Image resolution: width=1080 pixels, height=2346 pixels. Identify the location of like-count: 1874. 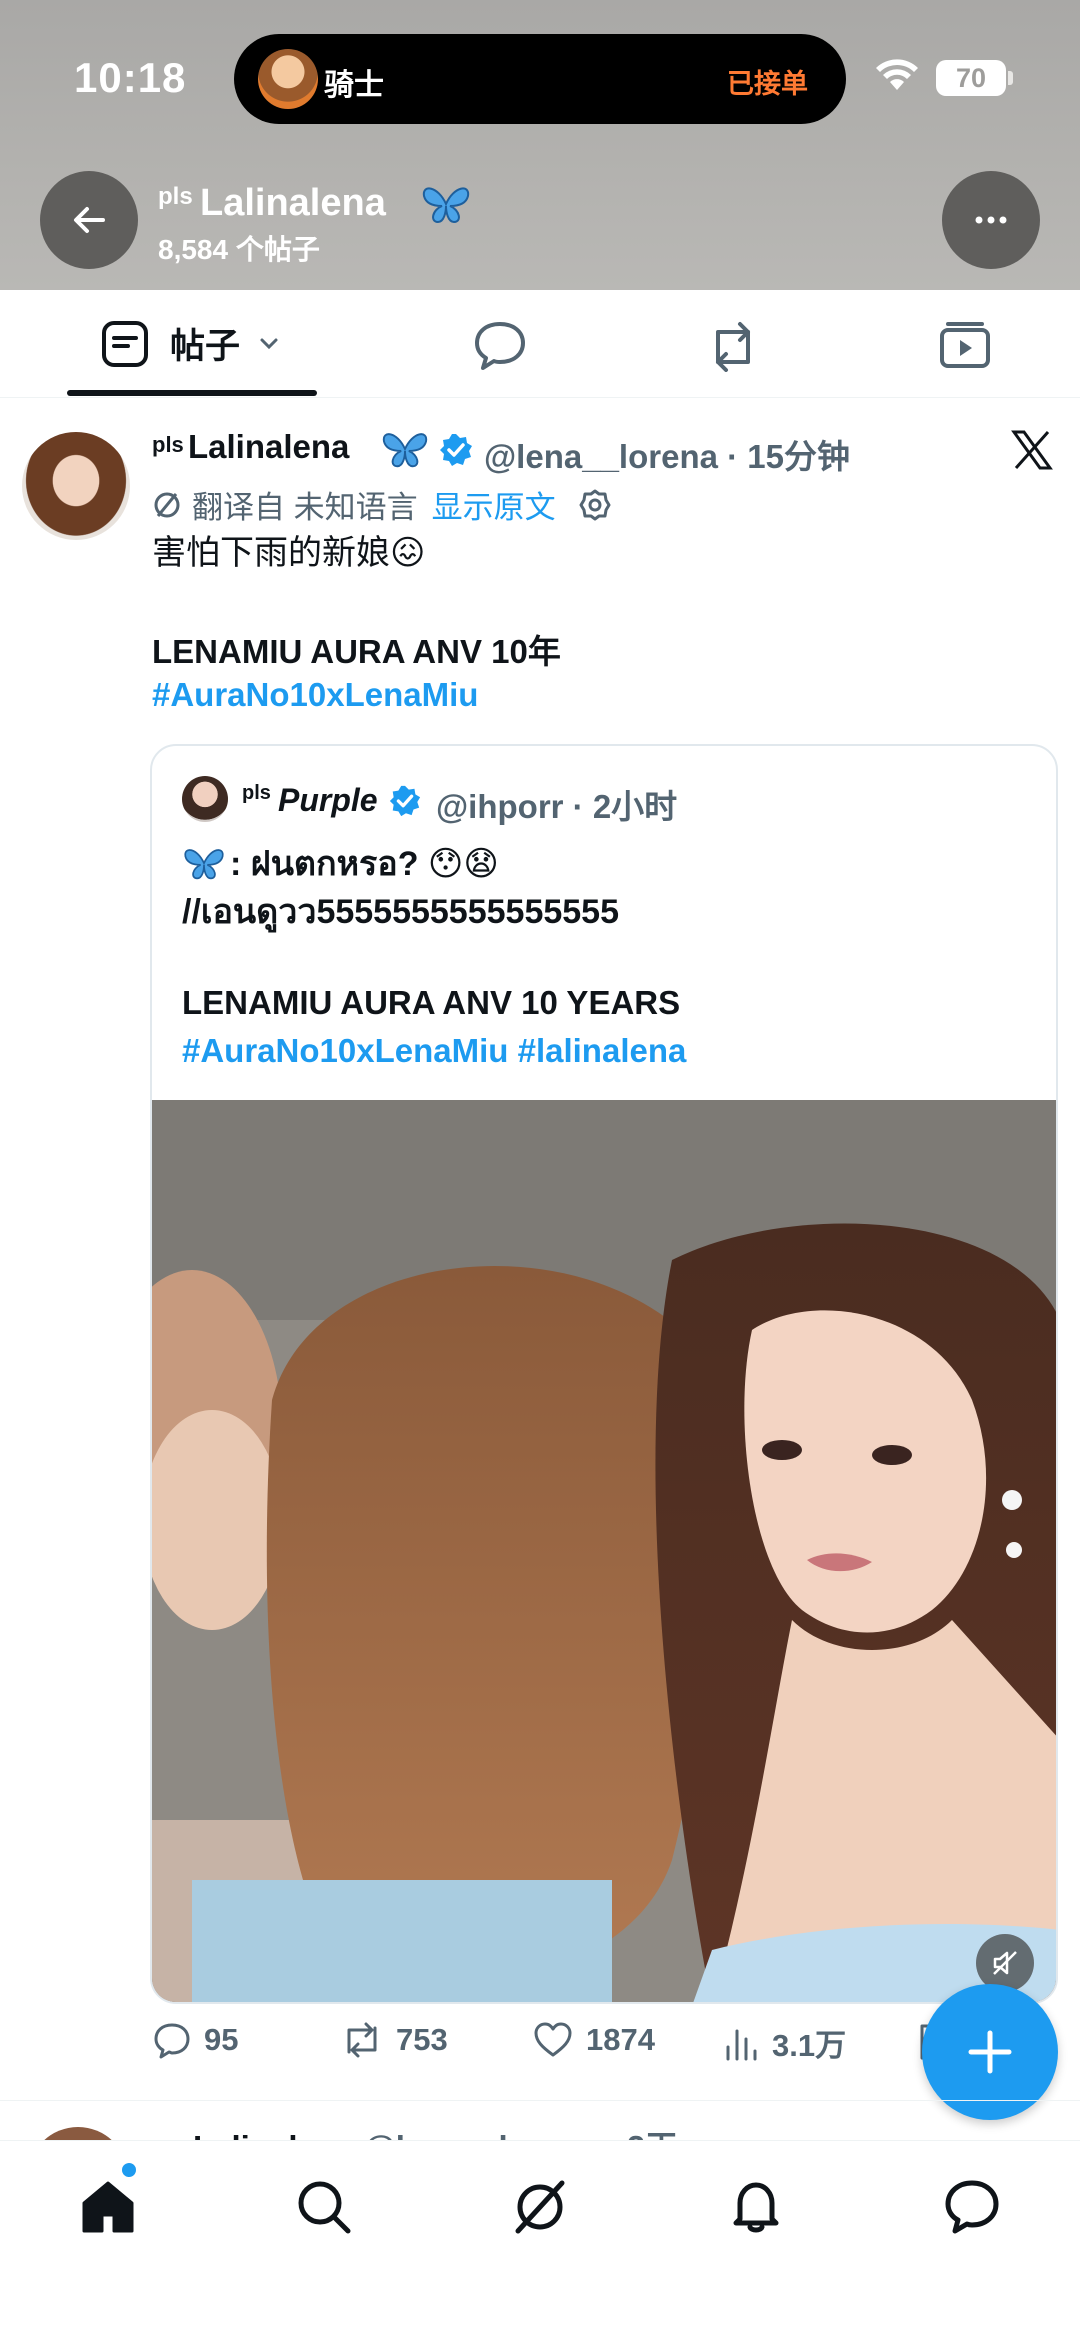
(620, 2039).